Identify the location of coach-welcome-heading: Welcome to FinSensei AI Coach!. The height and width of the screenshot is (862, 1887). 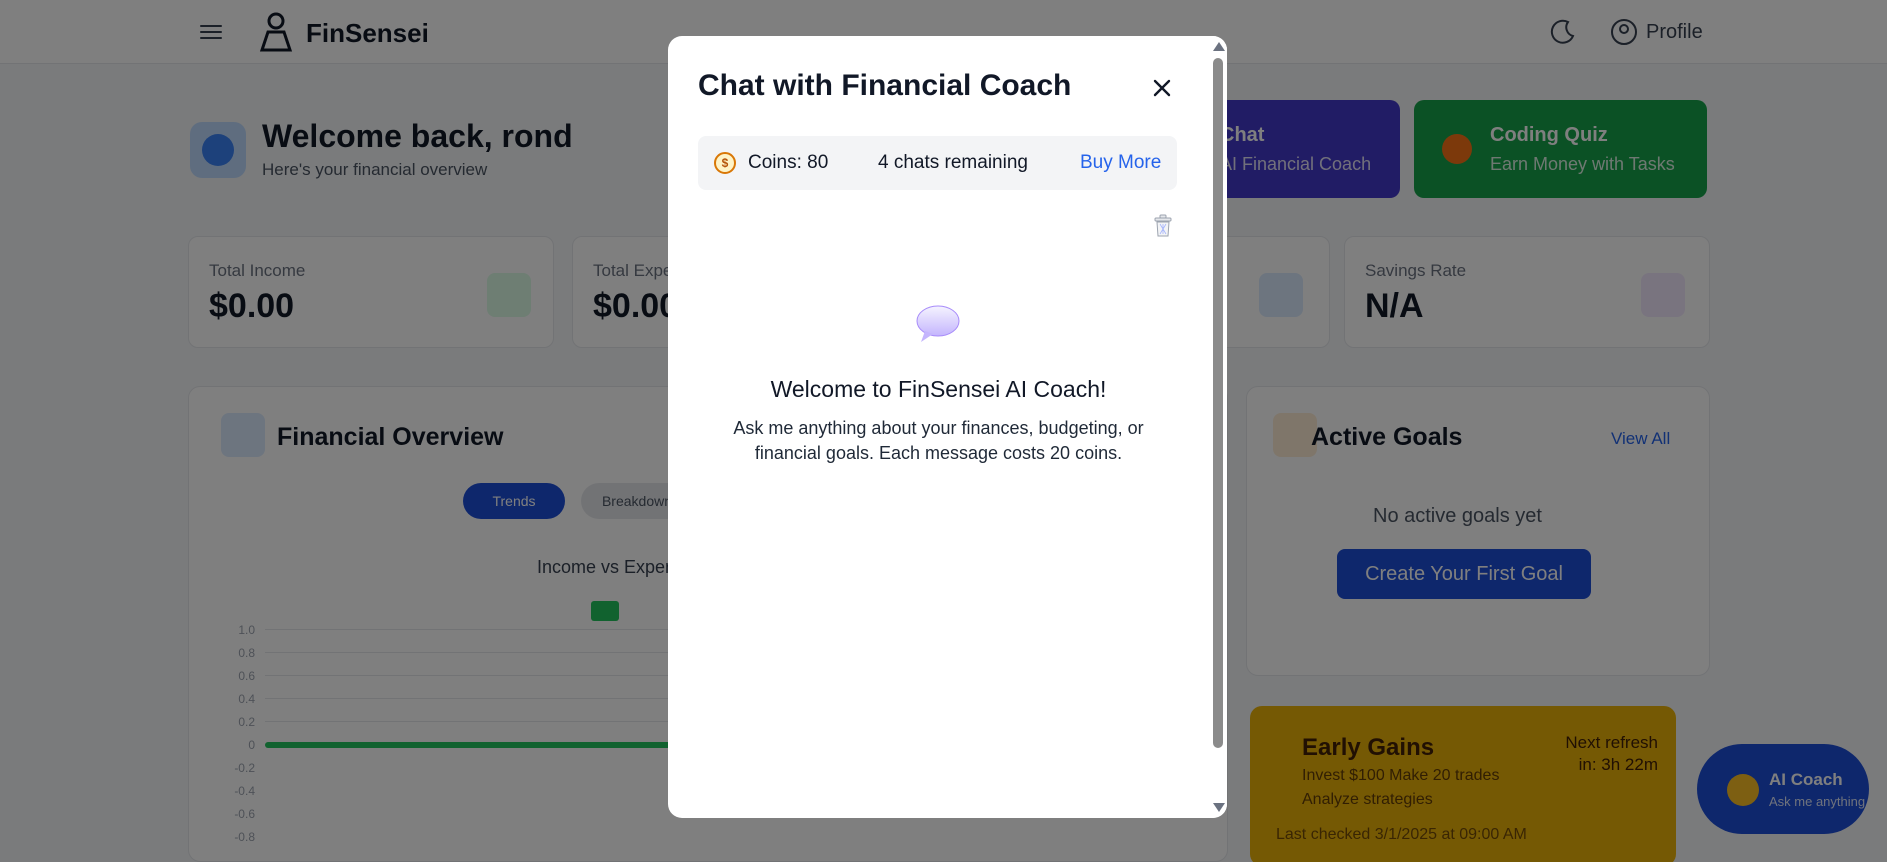
(938, 389).